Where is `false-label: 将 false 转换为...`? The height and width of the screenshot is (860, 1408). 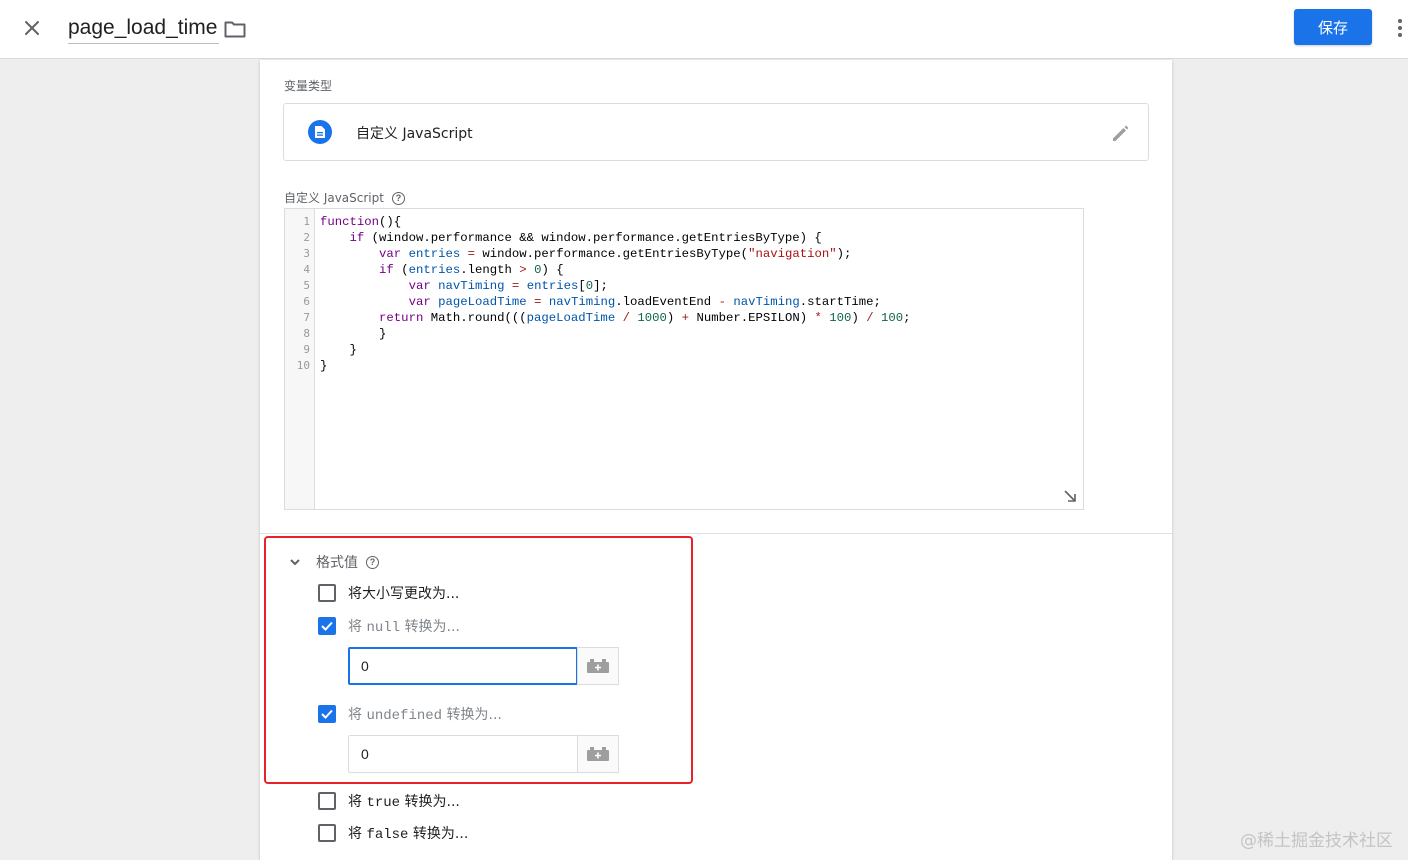
false-label: 将 false 转换为... is located at coordinates (408, 834).